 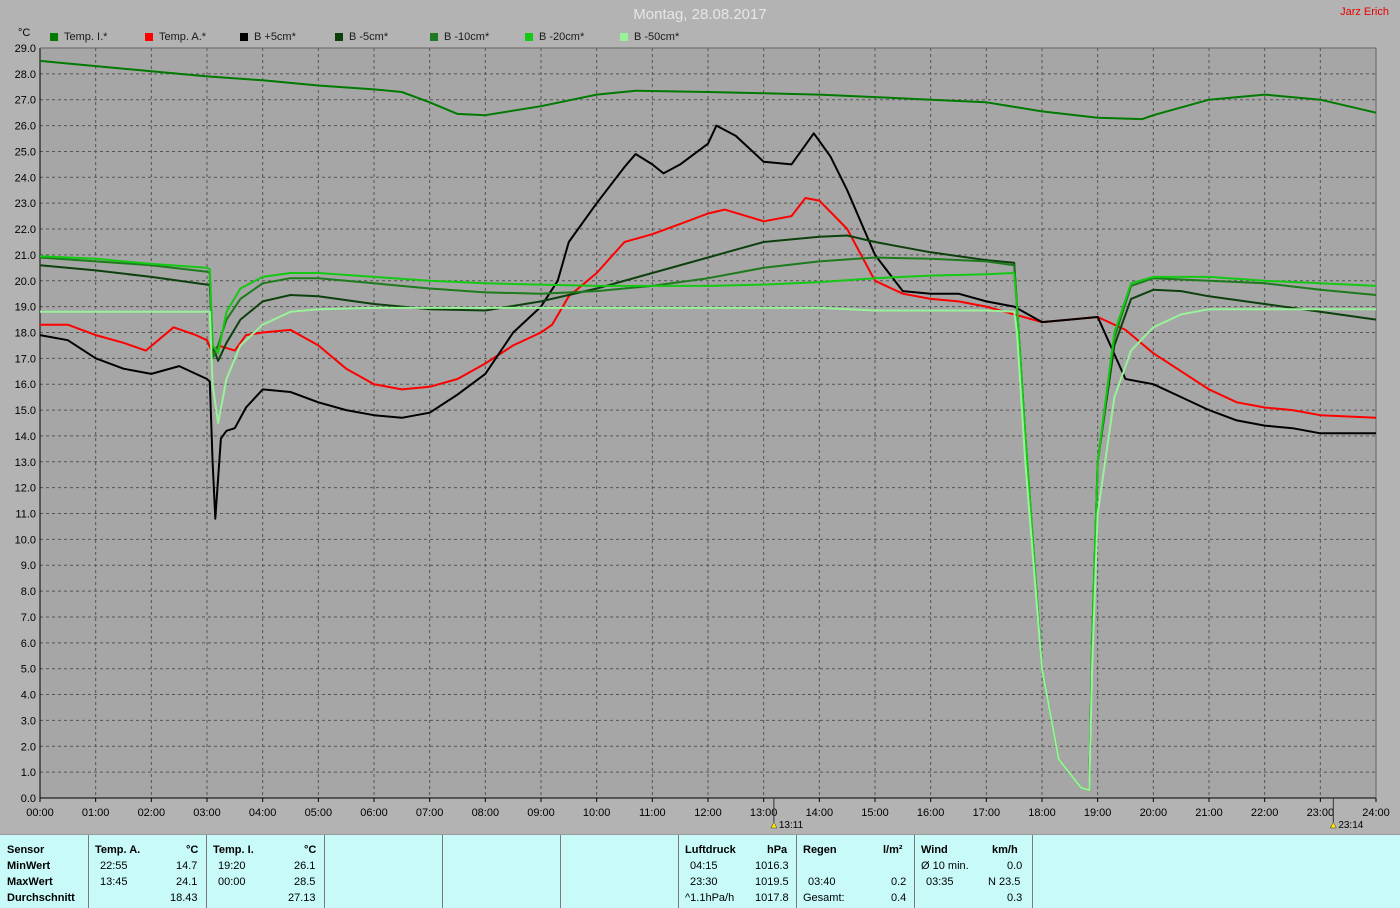 What do you see at coordinates (25, 437) in the screenshot?
I see `y-tick-label: 14.0` at bounding box center [25, 437].